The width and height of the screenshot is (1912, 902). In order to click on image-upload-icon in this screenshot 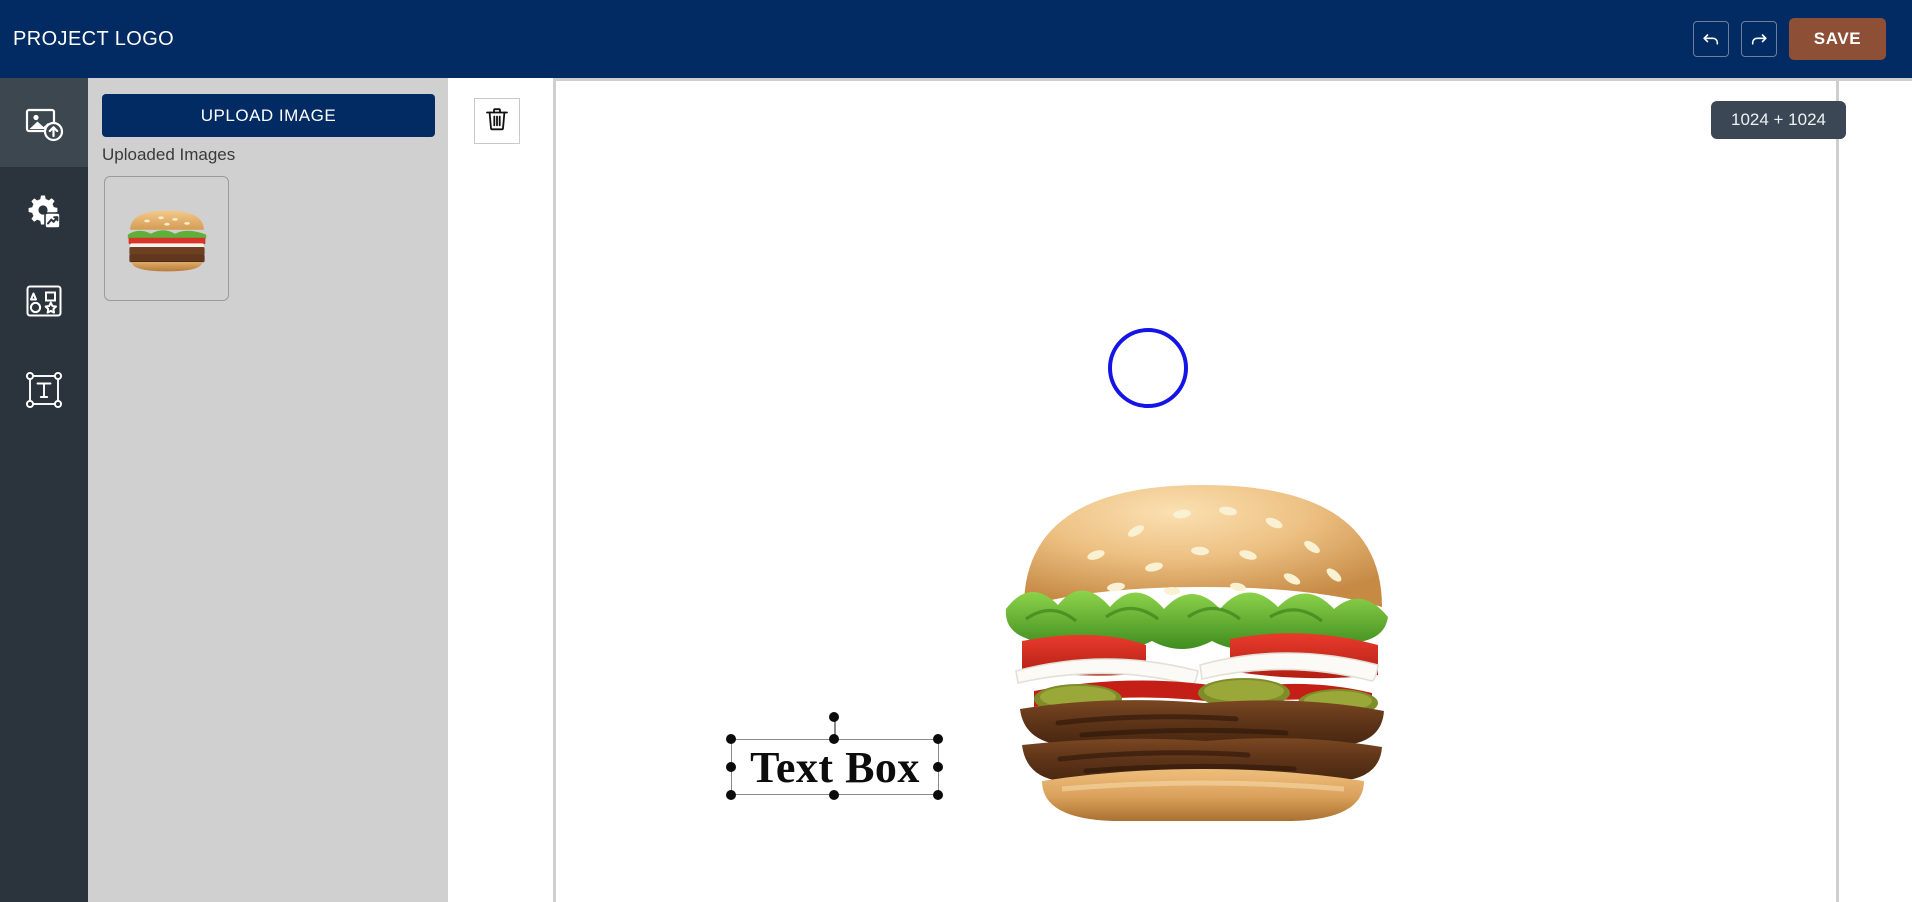, I will do `click(44, 123)`.